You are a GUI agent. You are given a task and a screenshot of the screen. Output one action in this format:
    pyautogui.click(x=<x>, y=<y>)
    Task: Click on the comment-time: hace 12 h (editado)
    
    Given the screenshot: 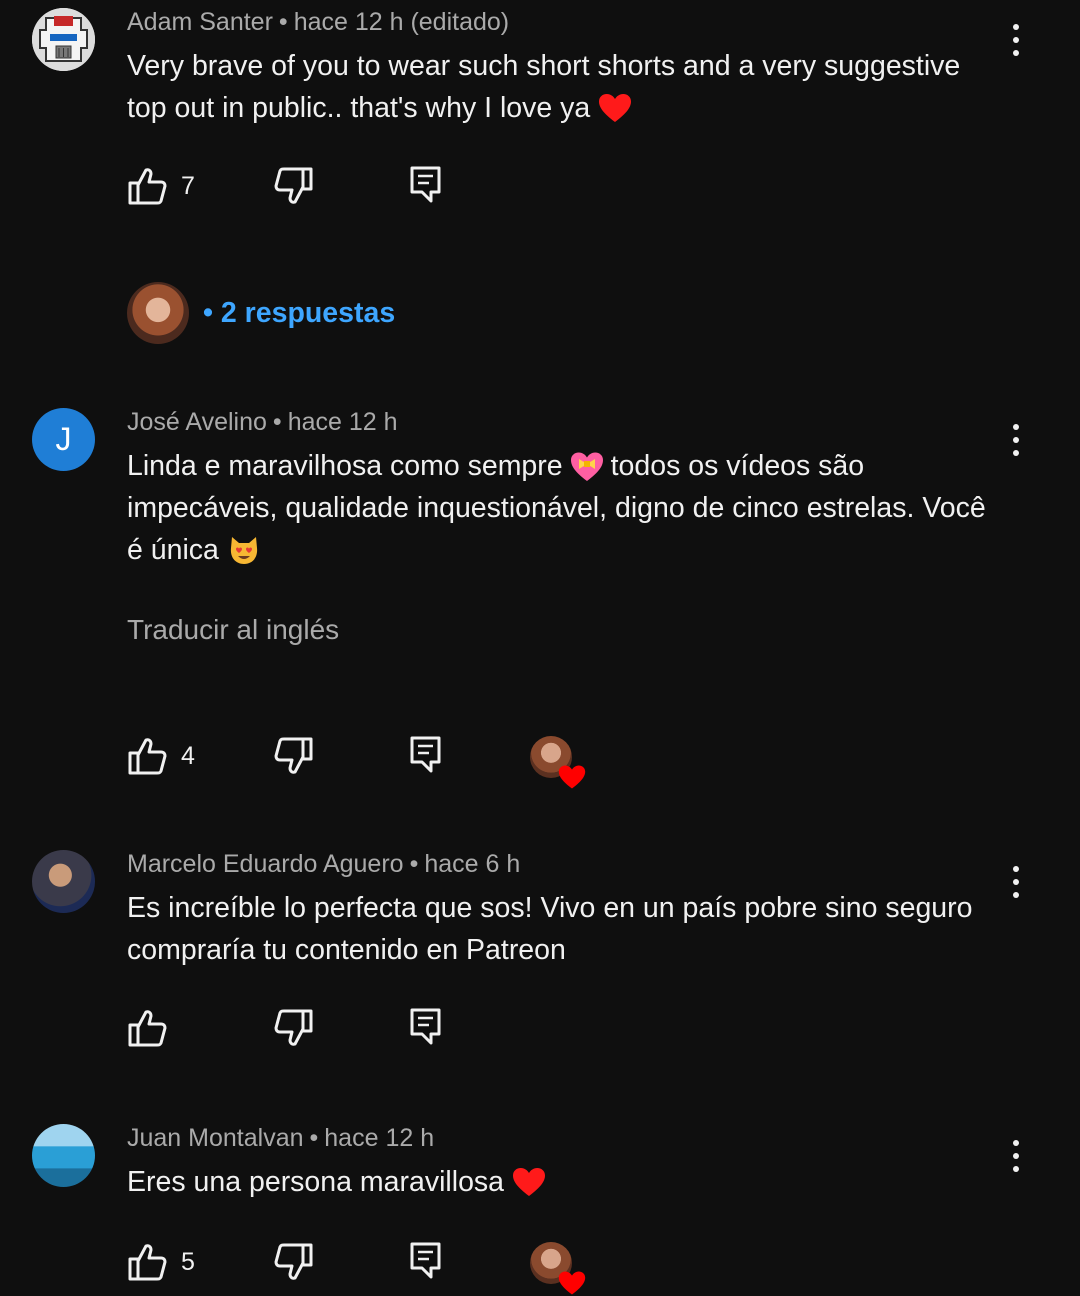 What is the action you would take?
    pyautogui.click(x=401, y=22)
    